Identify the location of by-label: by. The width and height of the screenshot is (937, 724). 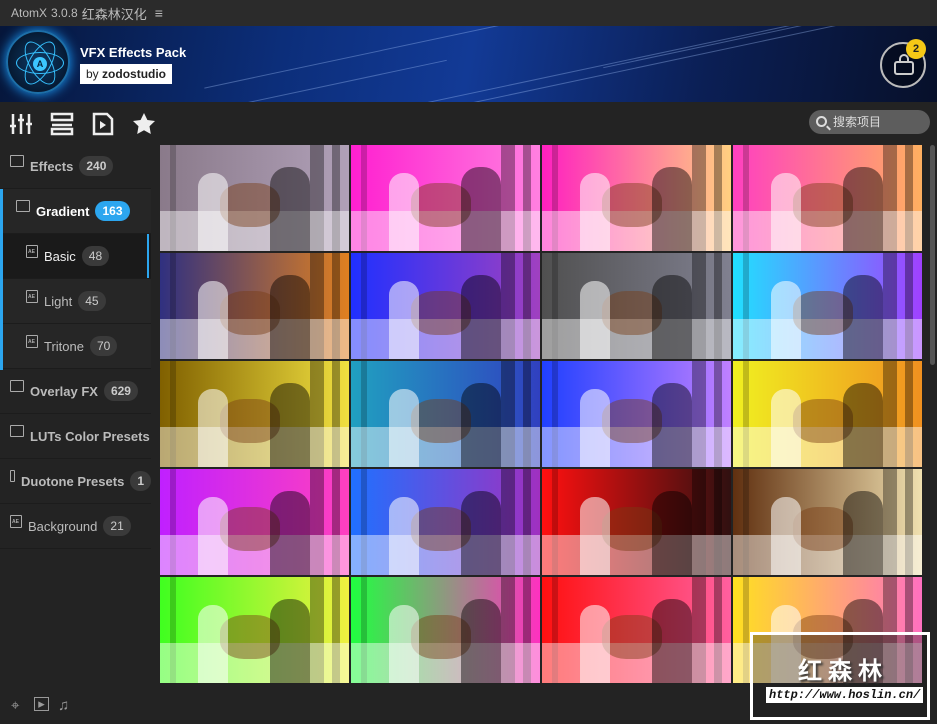
(92, 74).